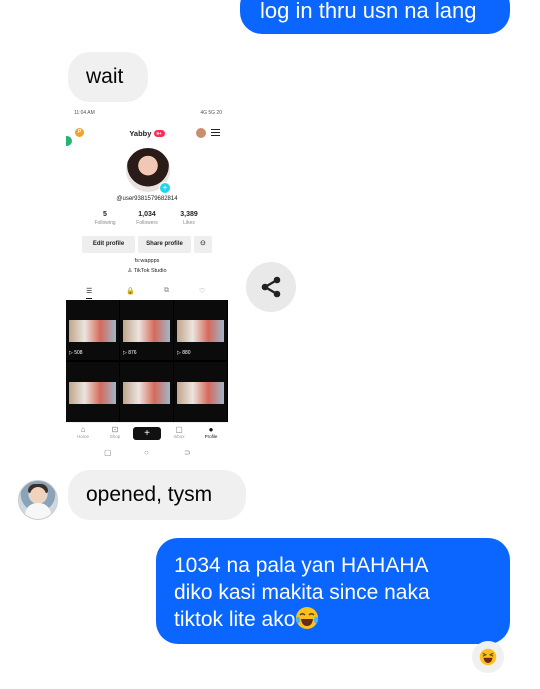  Describe the element at coordinates (147, 199) in the screenshot. I see `username: @user9381579682814` at that location.